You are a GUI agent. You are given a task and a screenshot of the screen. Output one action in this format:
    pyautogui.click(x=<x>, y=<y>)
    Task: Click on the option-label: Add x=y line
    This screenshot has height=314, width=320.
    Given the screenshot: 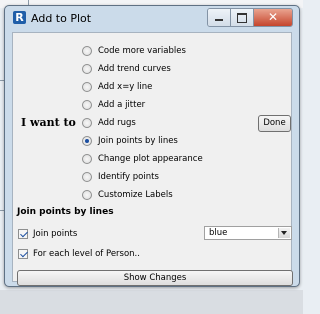 What is the action you would take?
    pyautogui.click(x=125, y=87)
    